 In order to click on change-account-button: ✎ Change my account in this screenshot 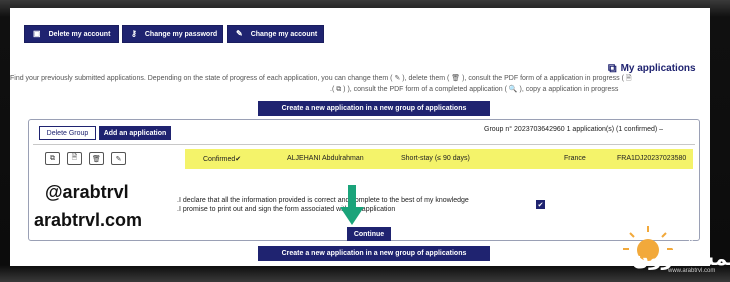, I will do `click(275, 34)`.